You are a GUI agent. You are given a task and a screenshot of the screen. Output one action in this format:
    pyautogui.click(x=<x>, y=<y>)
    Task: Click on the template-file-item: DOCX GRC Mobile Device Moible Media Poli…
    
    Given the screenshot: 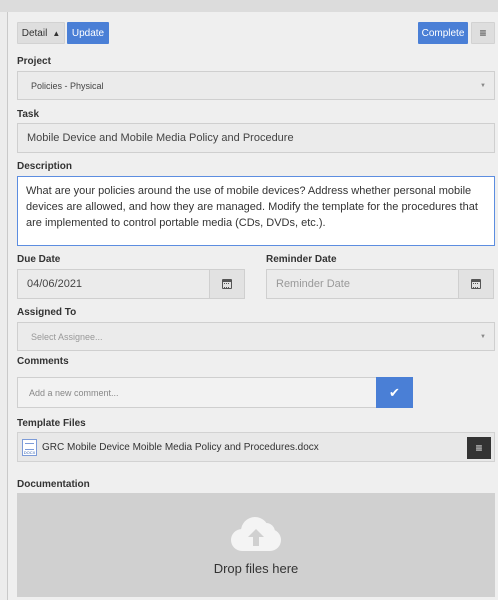 What is the action you would take?
    pyautogui.click(x=256, y=447)
    